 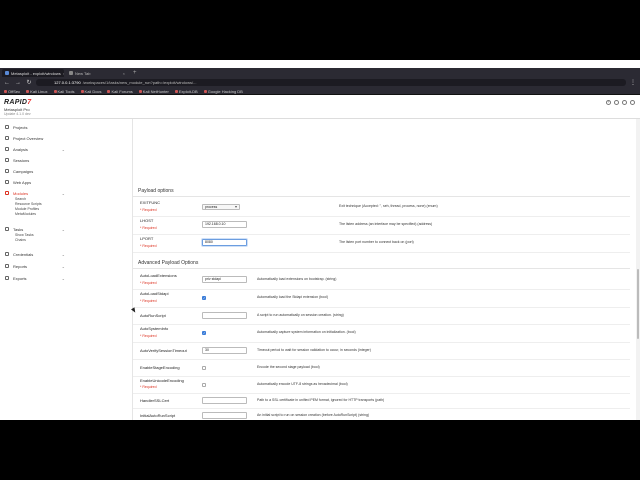 What do you see at coordinates (7, 160) in the screenshot?
I see `sessions-icon` at bounding box center [7, 160].